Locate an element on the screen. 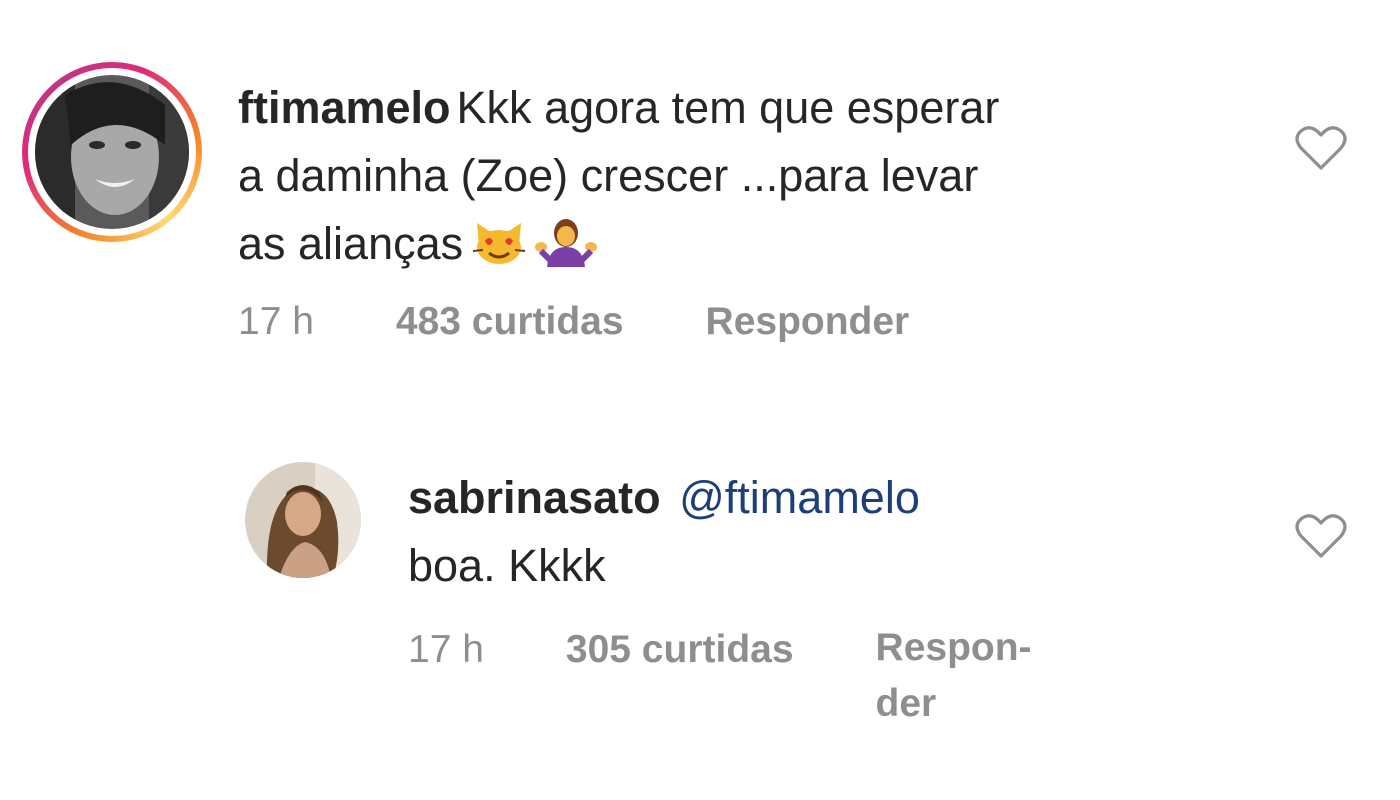  likes-count-link: 305 curtidas is located at coordinates (680, 650).